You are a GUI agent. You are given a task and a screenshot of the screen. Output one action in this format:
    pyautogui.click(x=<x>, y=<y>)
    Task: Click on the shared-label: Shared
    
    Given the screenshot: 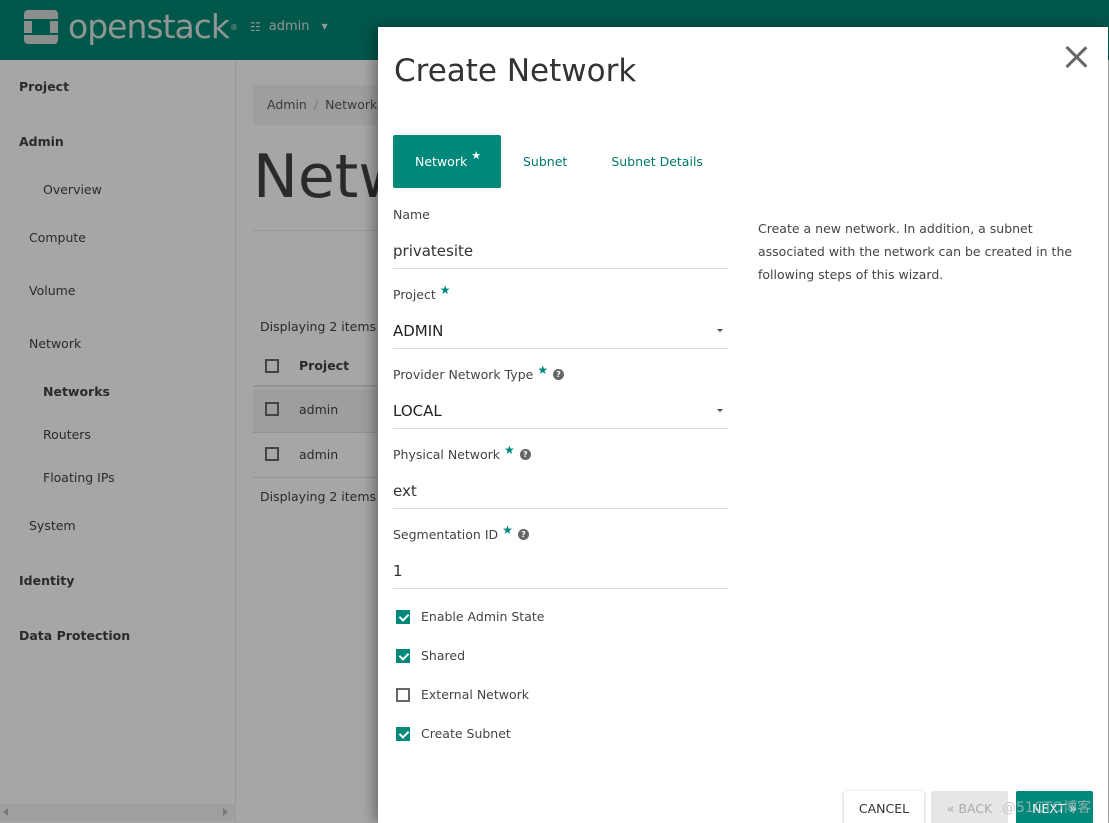 What is the action you would take?
    pyautogui.click(x=443, y=655)
    